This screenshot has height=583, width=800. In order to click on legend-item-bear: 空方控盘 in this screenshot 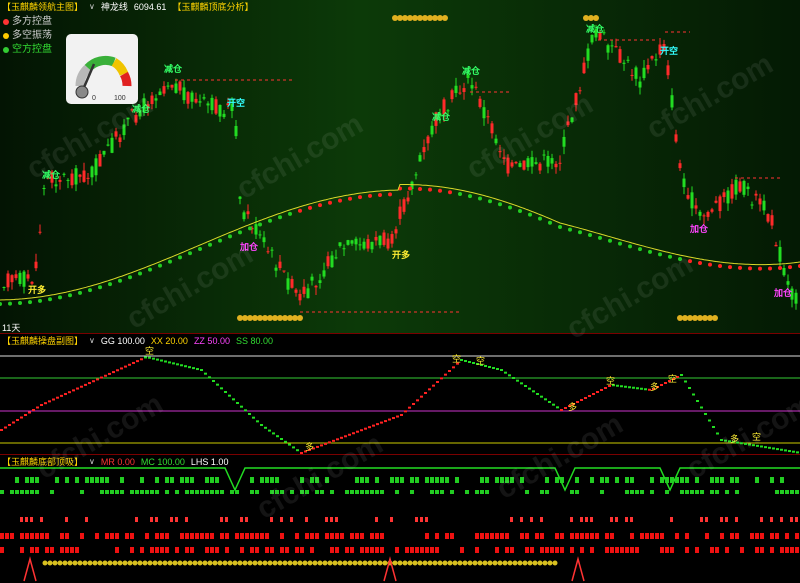, I will do `click(27, 50)`.